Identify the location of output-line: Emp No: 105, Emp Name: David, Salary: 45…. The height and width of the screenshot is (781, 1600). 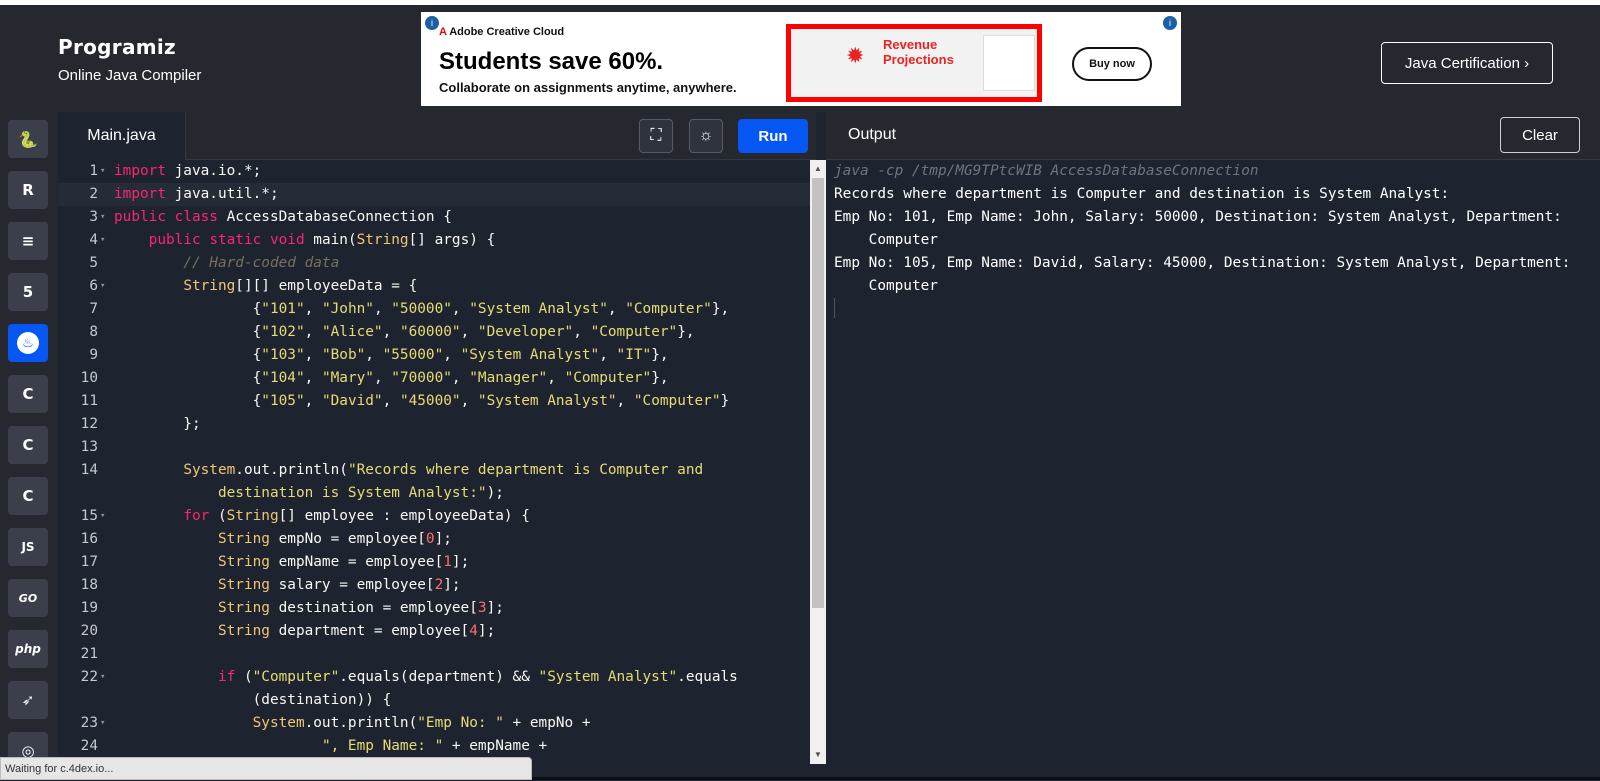
(1202, 263).